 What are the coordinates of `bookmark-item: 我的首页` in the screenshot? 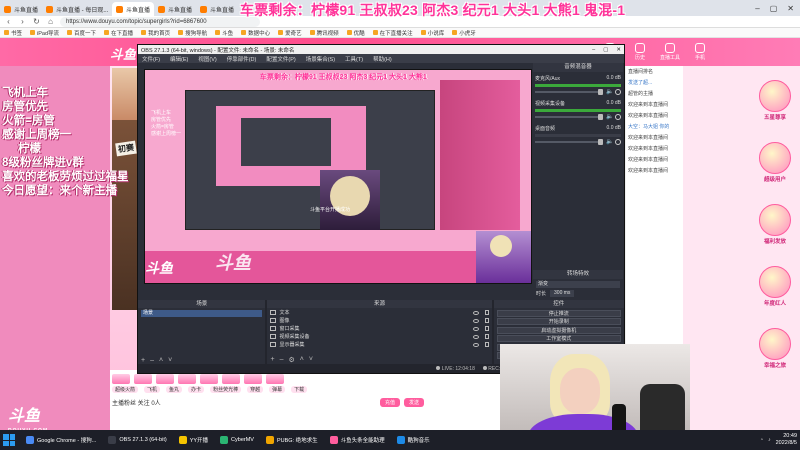 It's located at (155, 33).